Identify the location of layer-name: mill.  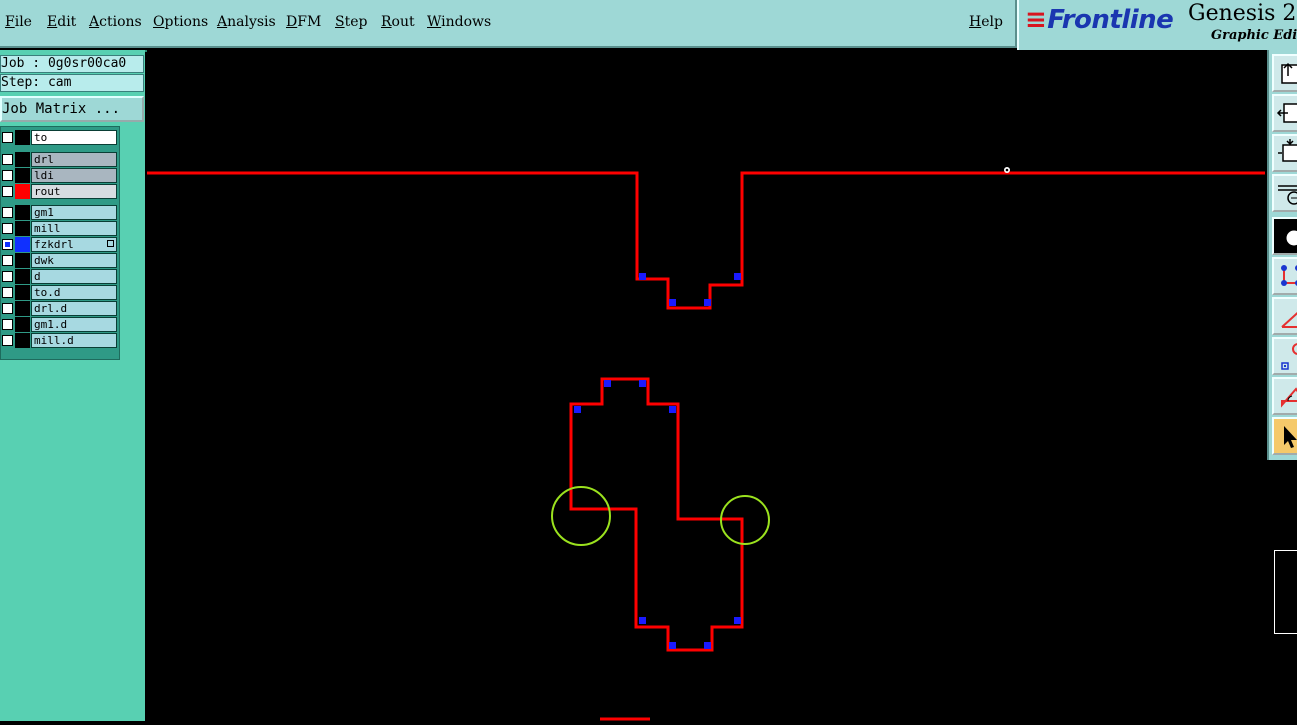
(74, 228).